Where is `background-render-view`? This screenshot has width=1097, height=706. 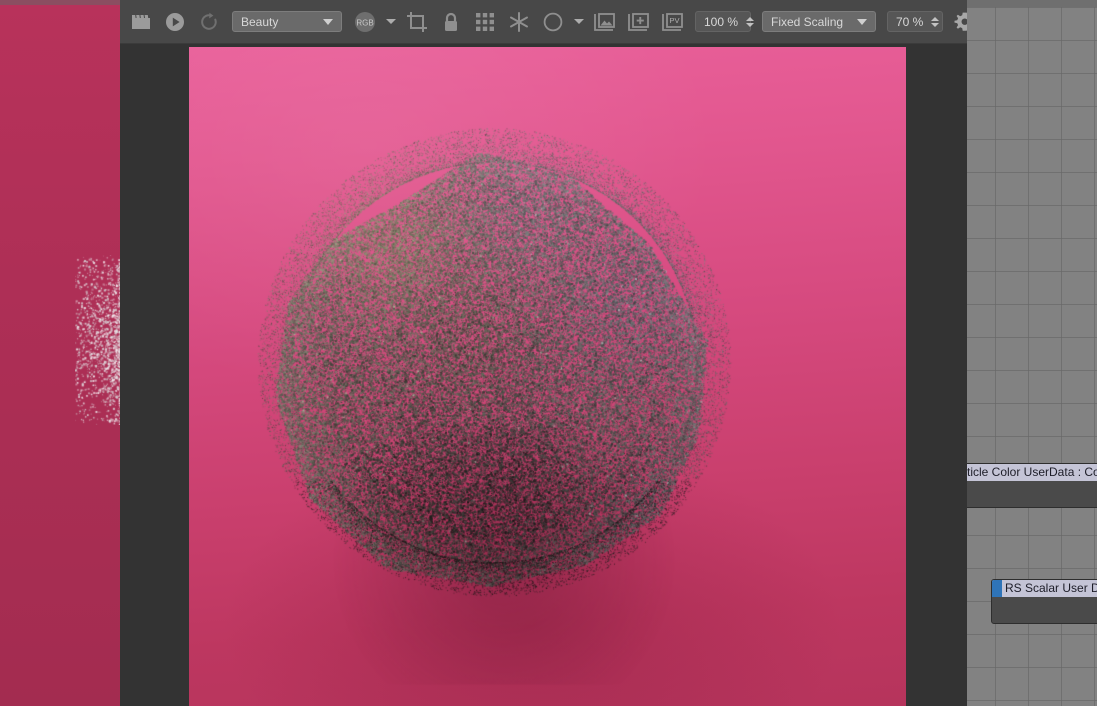 background-render-view is located at coordinates (60, 353).